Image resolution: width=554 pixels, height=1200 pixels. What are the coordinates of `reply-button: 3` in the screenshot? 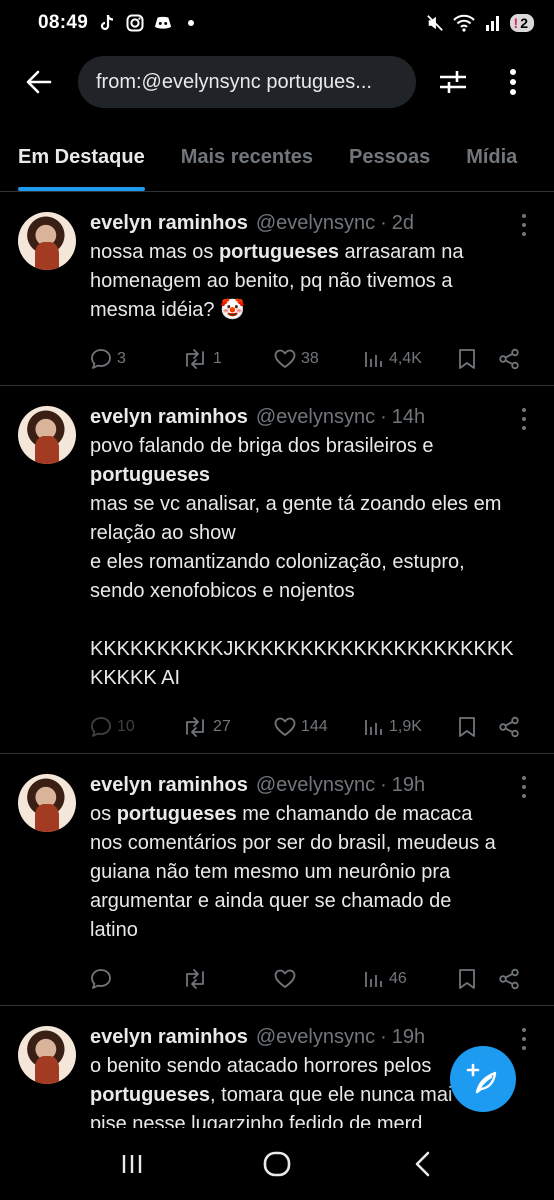 It's located at (136, 359).